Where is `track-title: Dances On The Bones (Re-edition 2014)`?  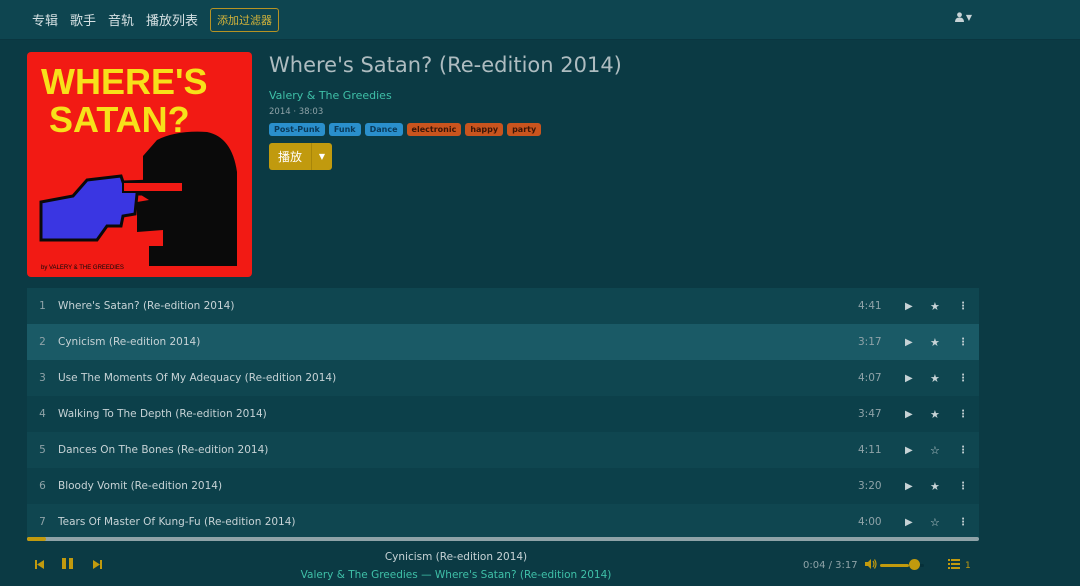
track-title: Dances On The Bones (Re-edition 2014) is located at coordinates (163, 450).